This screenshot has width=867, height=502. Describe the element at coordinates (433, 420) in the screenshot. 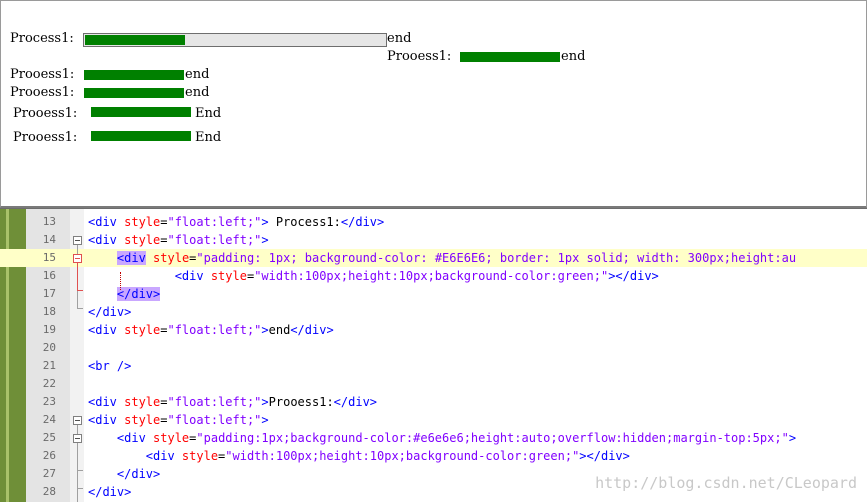

I see `code-line: 24 <div style="float:left;">` at that location.